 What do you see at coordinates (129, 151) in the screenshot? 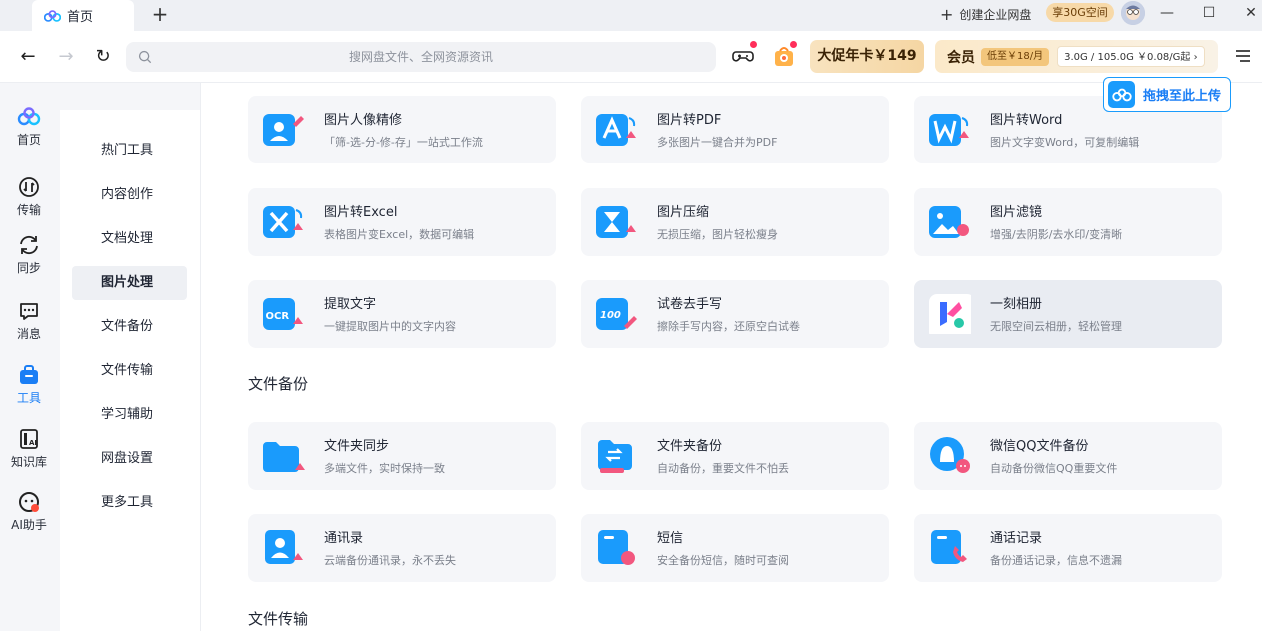
I see `category-hot-tools: 热门工具` at bounding box center [129, 151].